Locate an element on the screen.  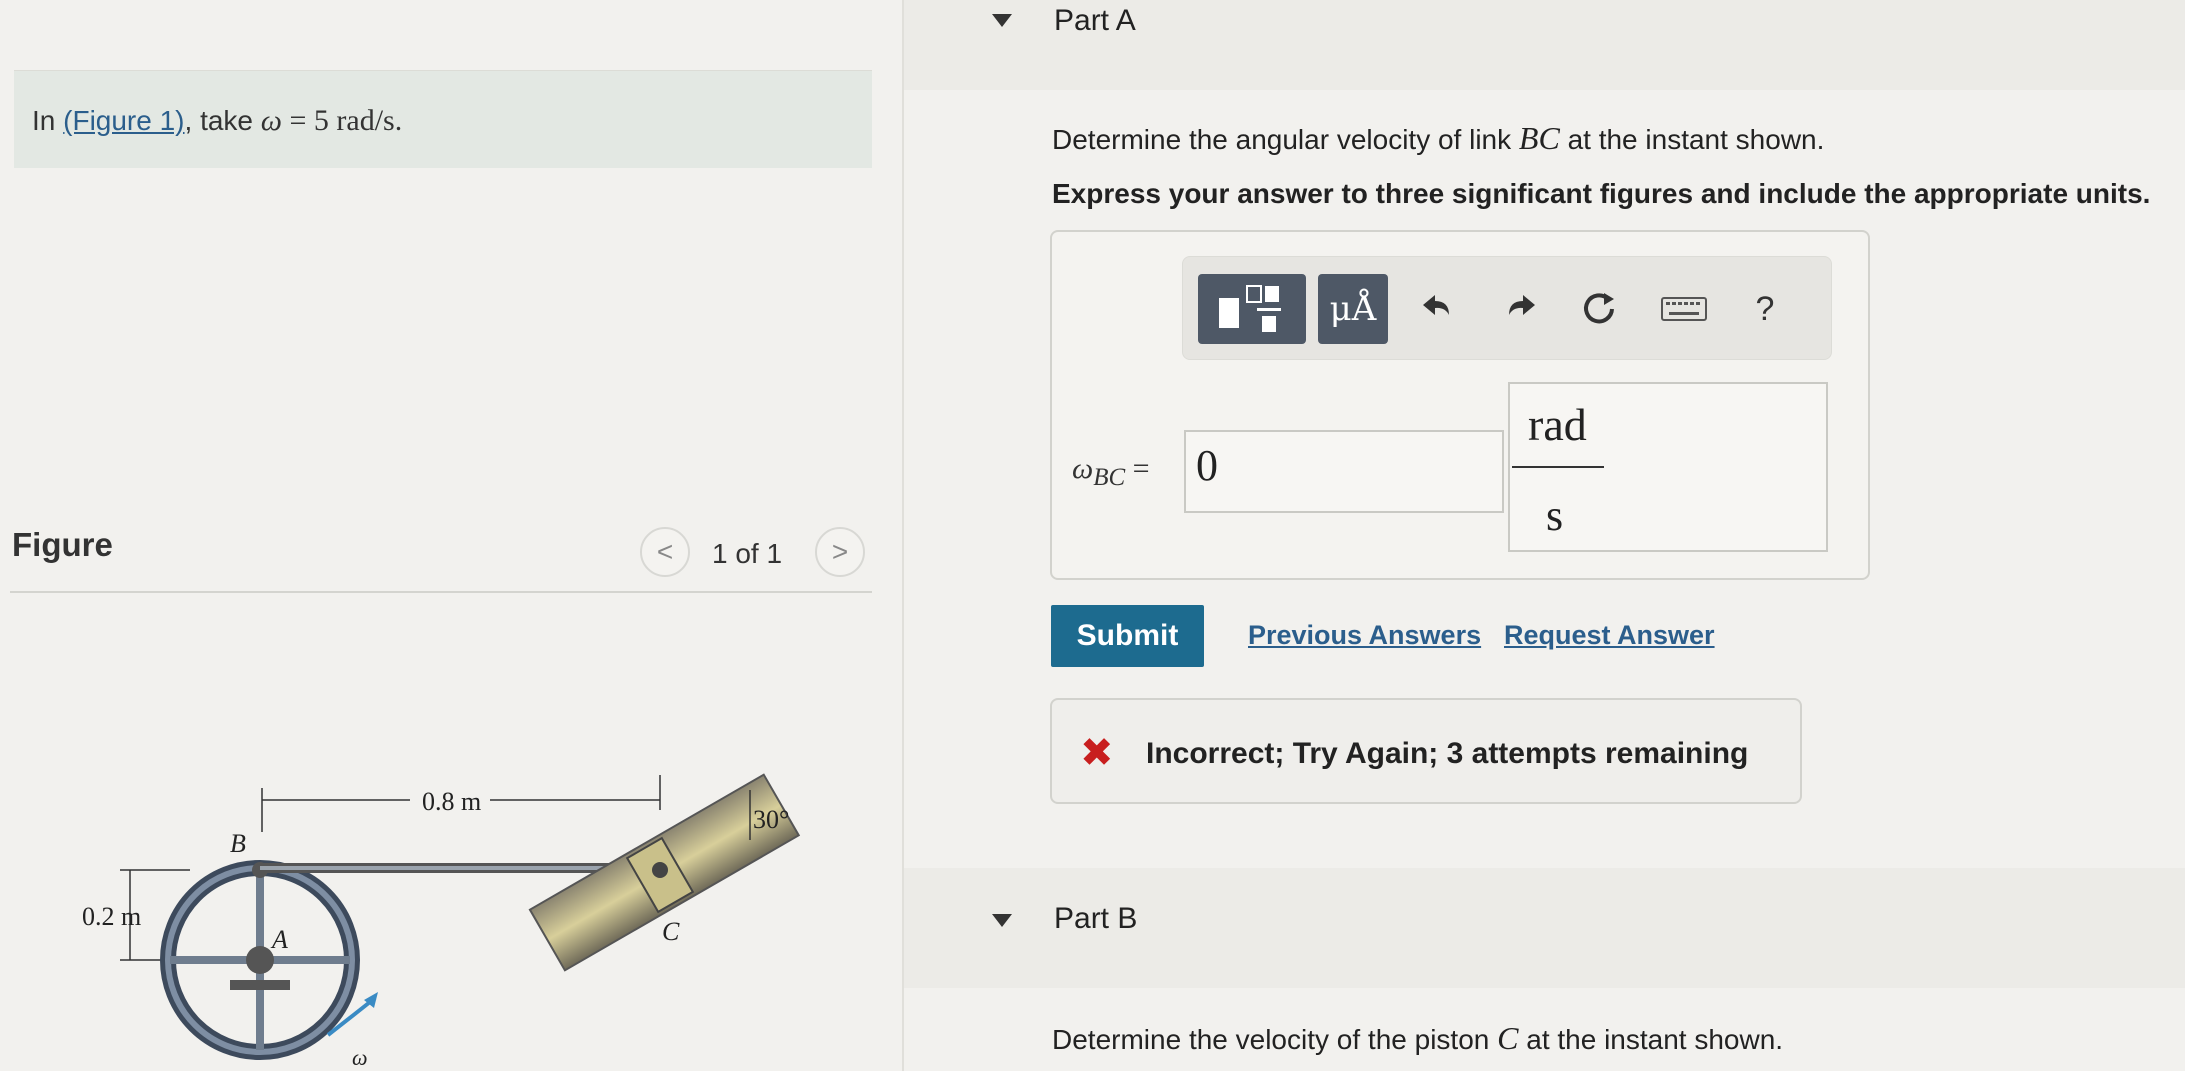
templates-button is located at coordinates (1252, 309).